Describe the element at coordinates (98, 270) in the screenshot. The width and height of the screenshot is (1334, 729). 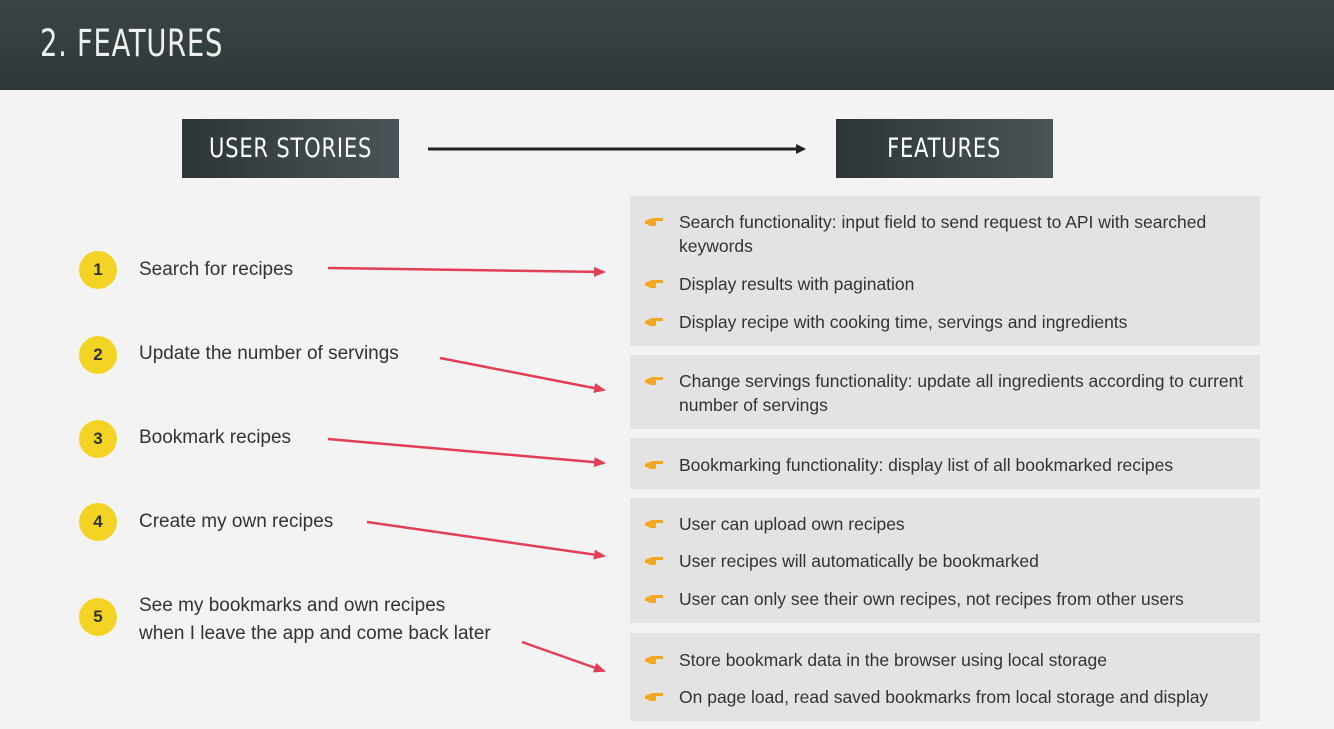
I see `story-number-badge: 1` at that location.